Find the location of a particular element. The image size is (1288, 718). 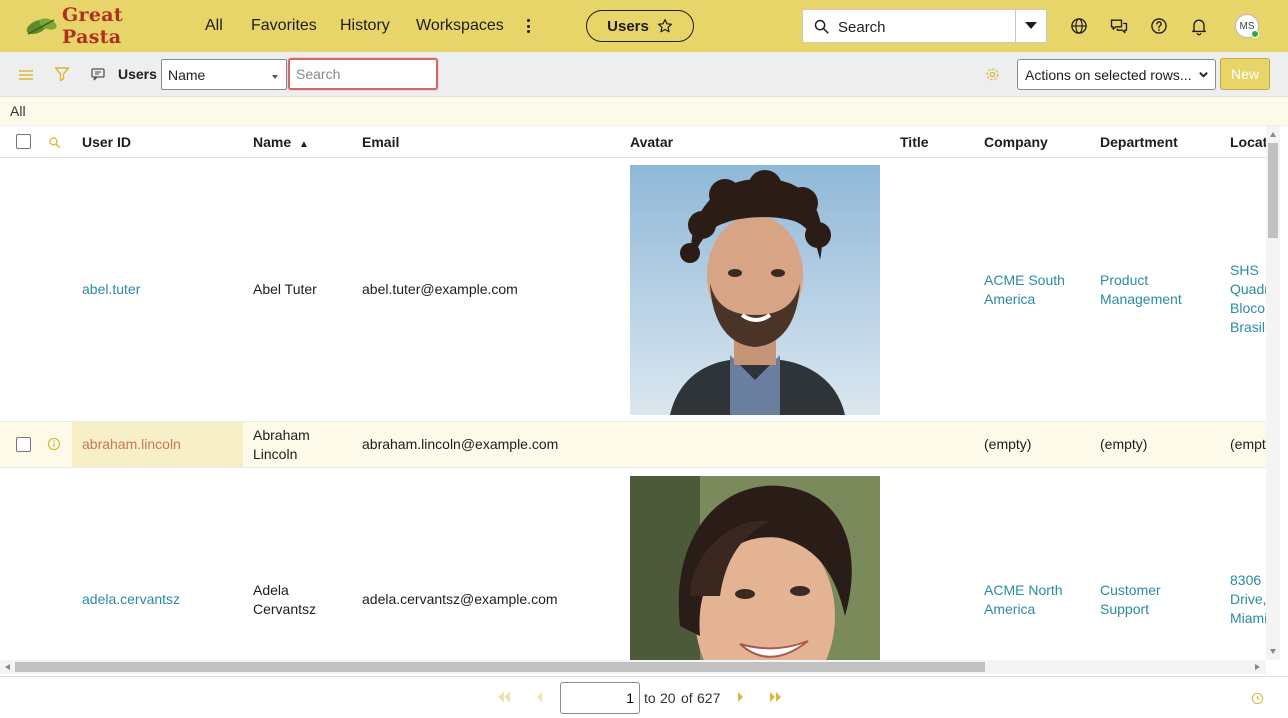

pager-to-label: to is located at coordinates (650, 698).